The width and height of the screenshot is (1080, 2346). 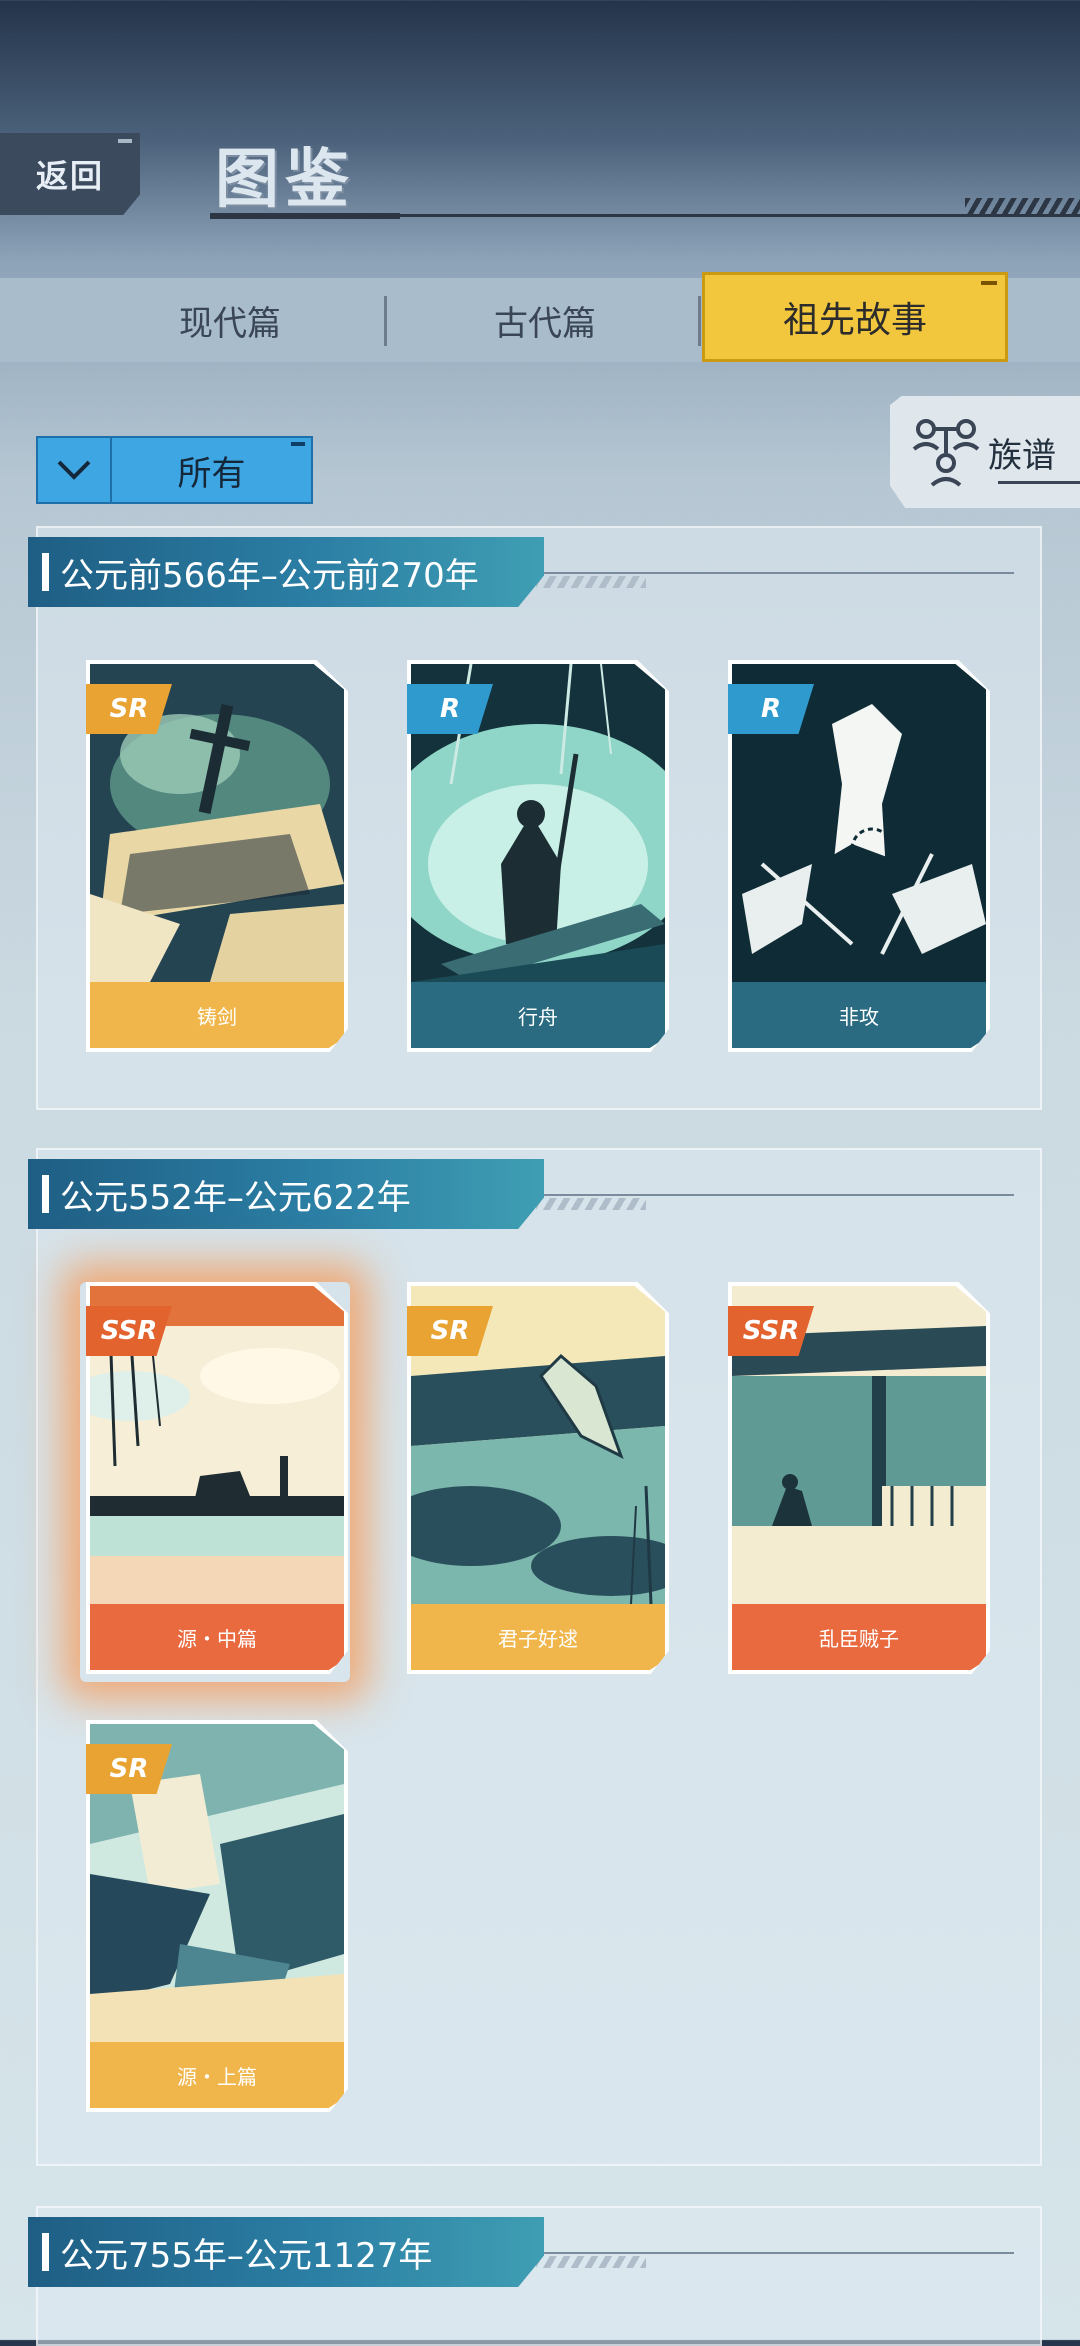 What do you see at coordinates (286, 1194) in the screenshot?
I see `era-header: 公元552年–公元622年` at bounding box center [286, 1194].